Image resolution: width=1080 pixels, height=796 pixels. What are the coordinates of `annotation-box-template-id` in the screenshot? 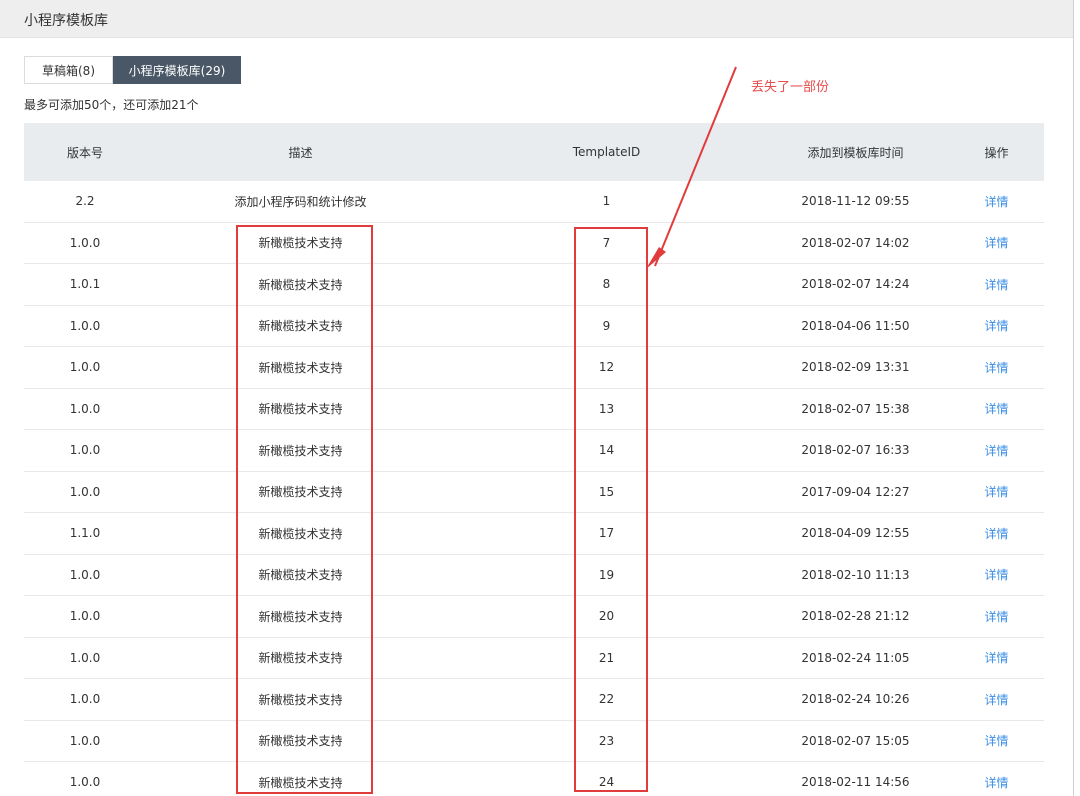 It's located at (611, 509).